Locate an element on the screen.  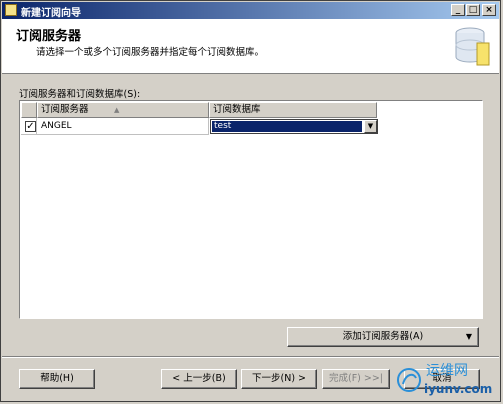
add-subscriber-label: 添加订阅服务器(A) is located at coordinates (383, 336).